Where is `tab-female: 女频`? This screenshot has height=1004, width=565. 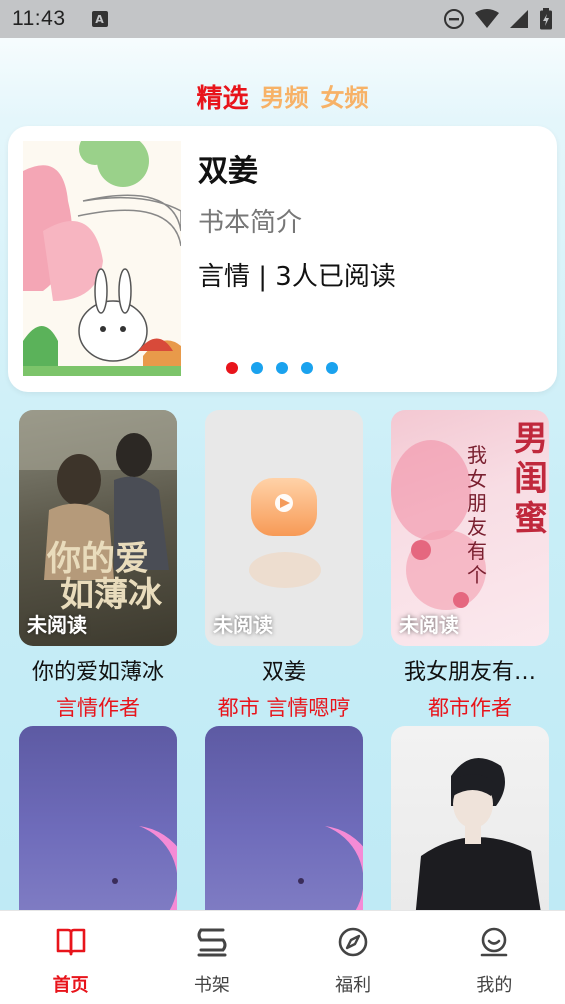 tab-female: 女频 is located at coordinates (345, 96).